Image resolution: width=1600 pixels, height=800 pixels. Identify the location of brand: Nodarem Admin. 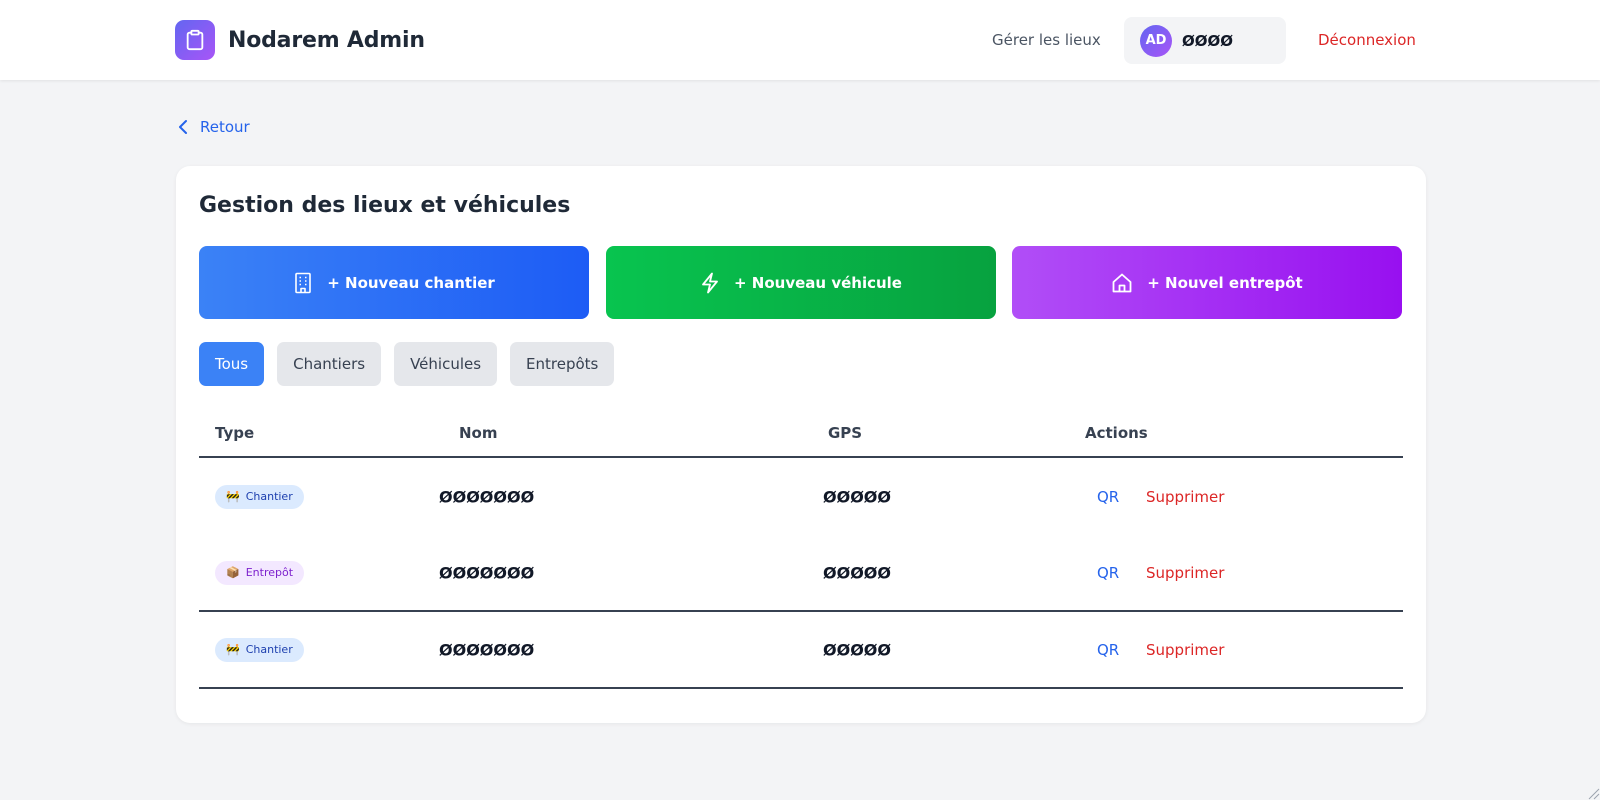
(300, 40).